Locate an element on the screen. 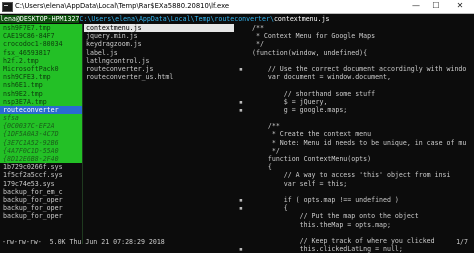  parent-dir-item: nsh9F7E7.tmp is located at coordinates (41, 28).